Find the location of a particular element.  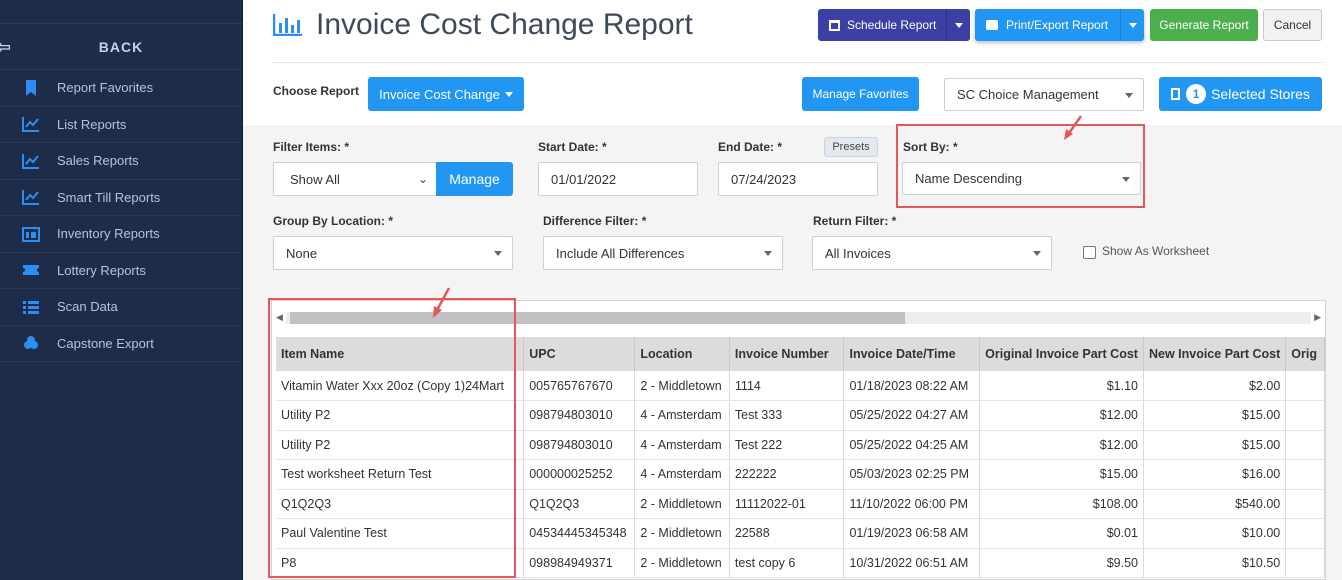

selected-stores-button: 1 Selected Stores is located at coordinates (1240, 94).